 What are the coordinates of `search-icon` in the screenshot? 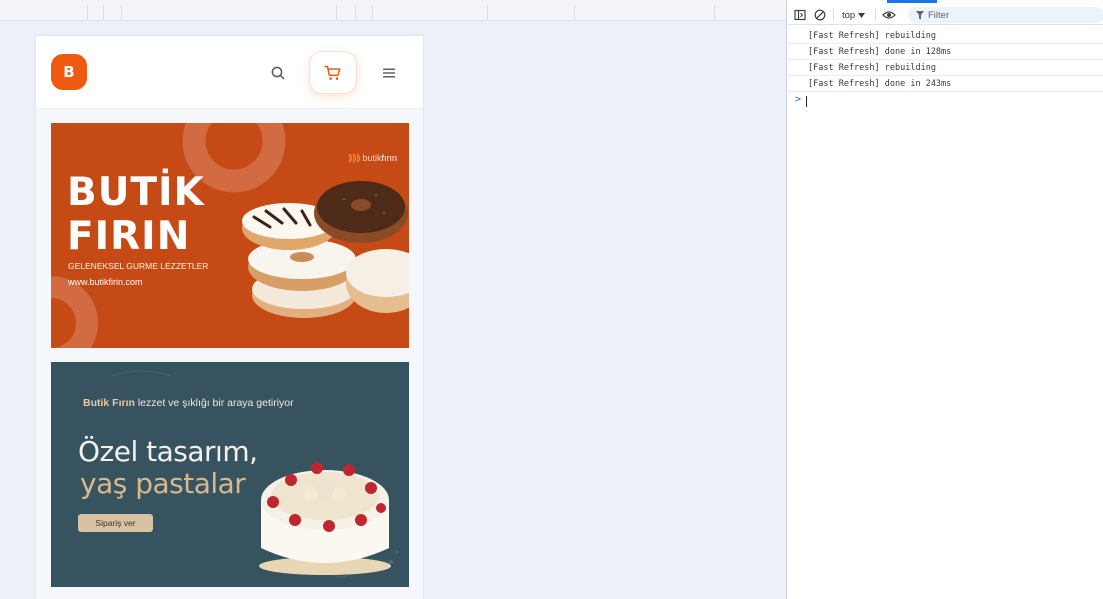 It's located at (278, 73).